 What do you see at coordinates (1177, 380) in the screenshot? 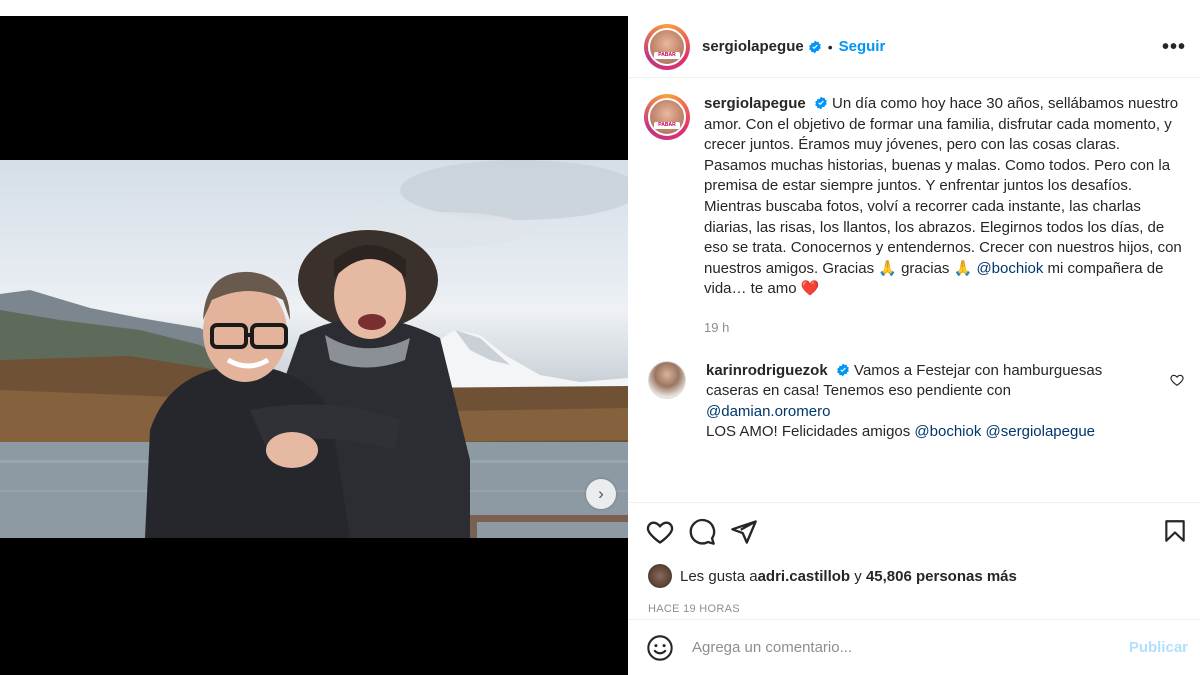
I see `like-comment-heart-icon` at bounding box center [1177, 380].